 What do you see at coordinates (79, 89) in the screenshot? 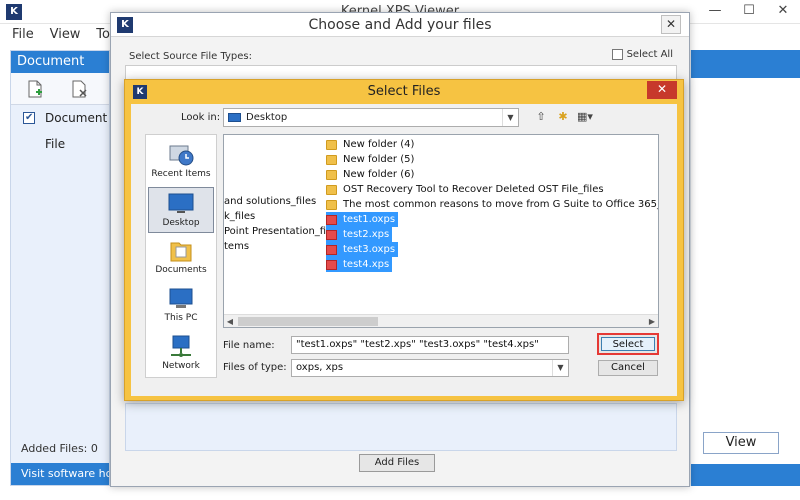
I see `remove-file-icon` at bounding box center [79, 89].